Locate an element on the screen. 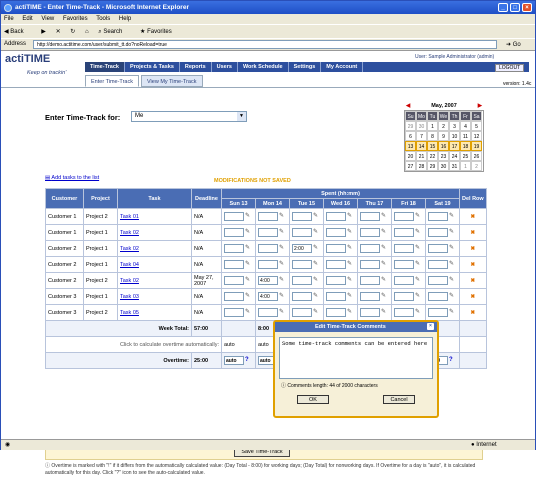  menu-edit: Edit is located at coordinates (27, 19).